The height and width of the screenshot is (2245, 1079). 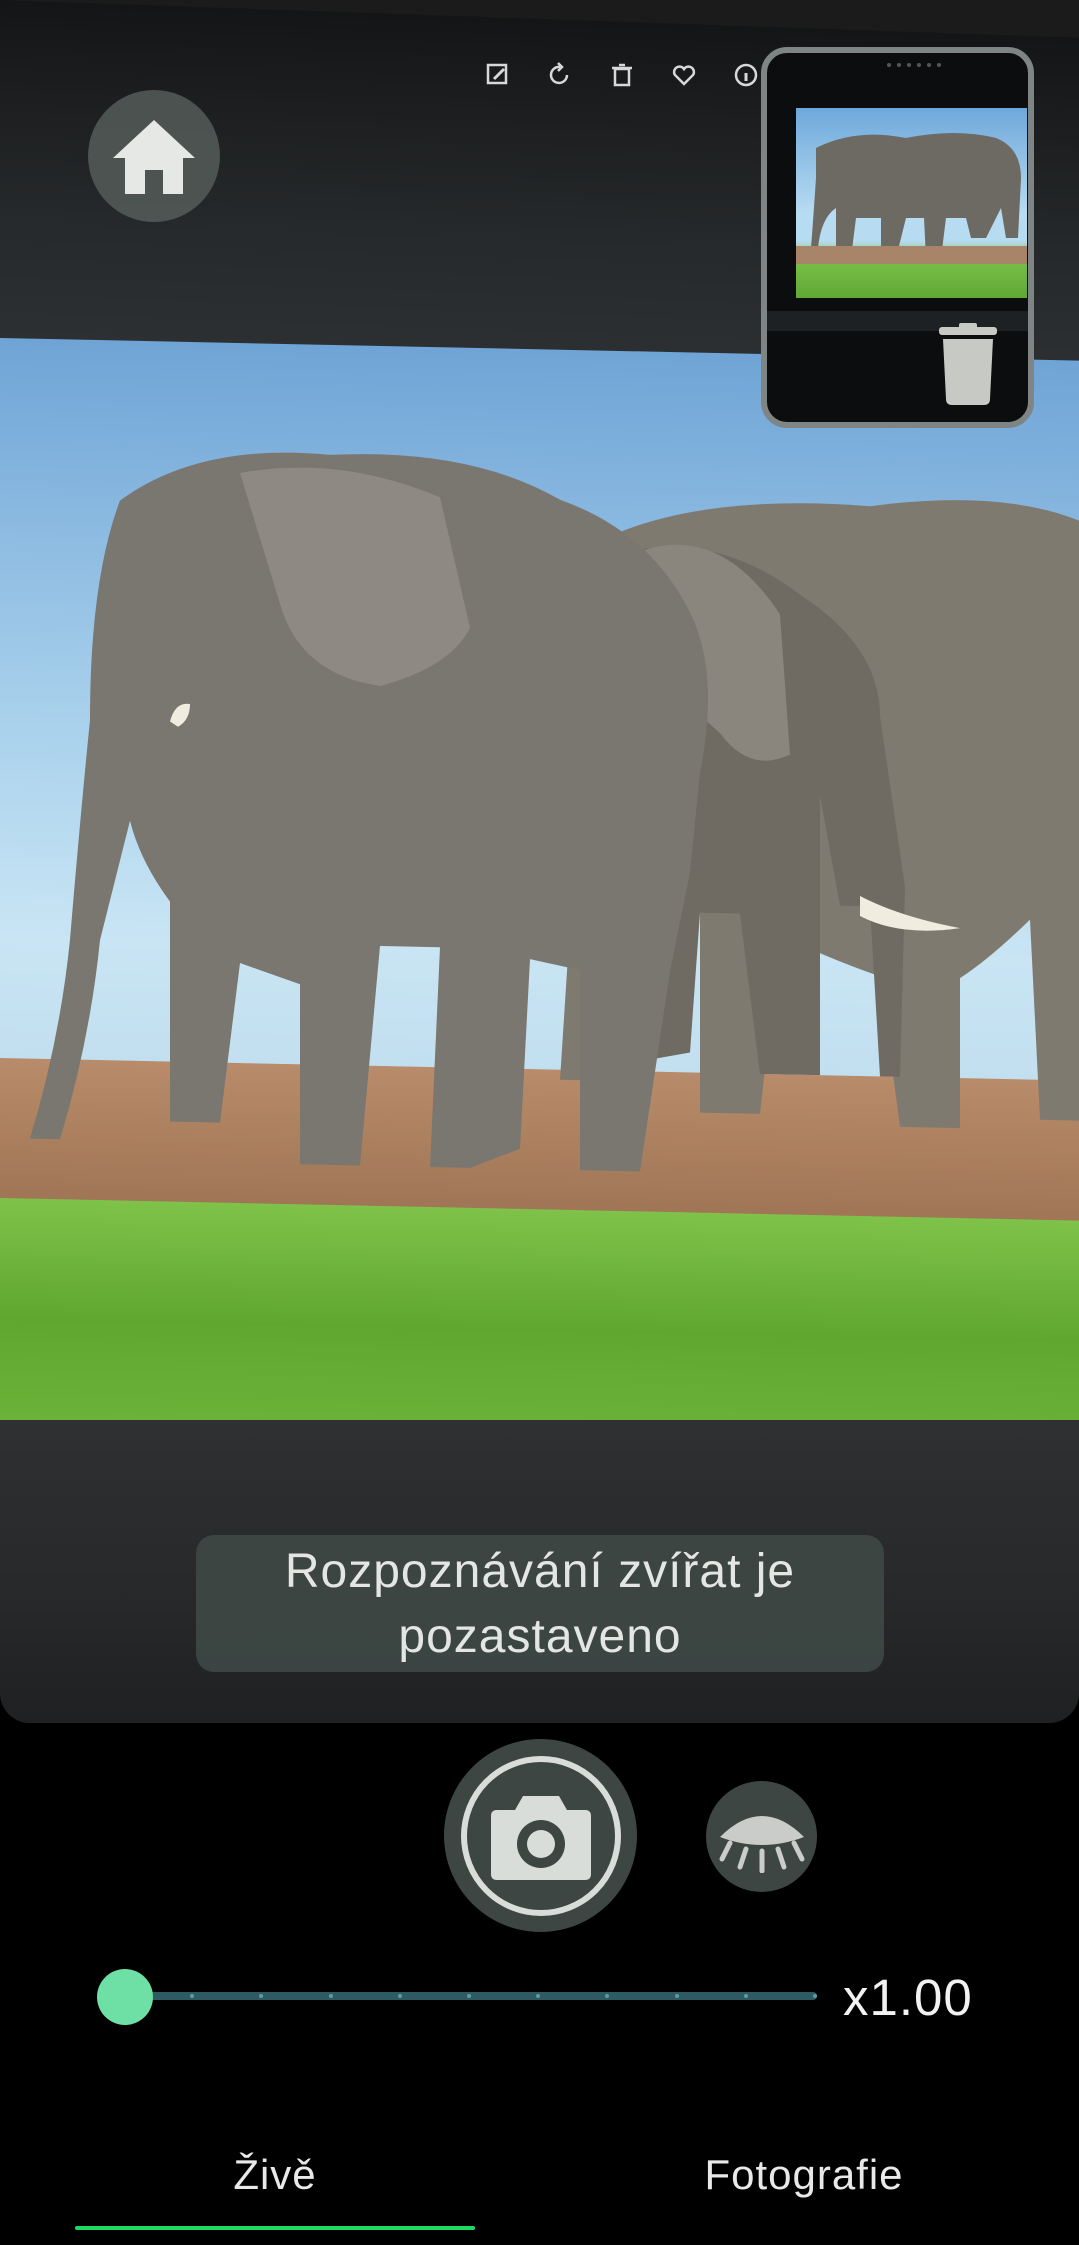 What do you see at coordinates (275, 2228) in the screenshot?
I see `active-tab-indicator` at bounding box center [275, 2228].